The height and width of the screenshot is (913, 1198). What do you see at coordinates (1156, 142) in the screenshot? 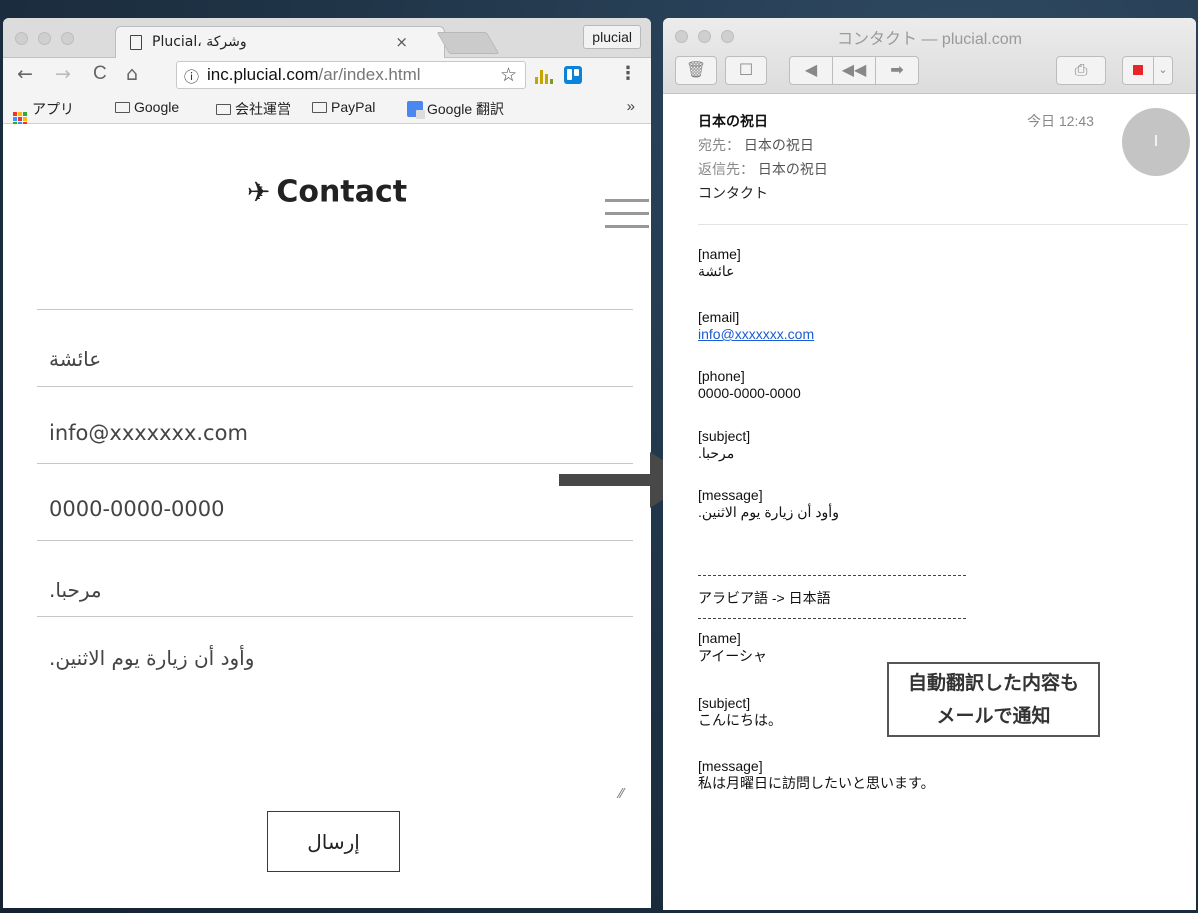
I see `sender-avatar: I` at bounding box center [1156, 142].